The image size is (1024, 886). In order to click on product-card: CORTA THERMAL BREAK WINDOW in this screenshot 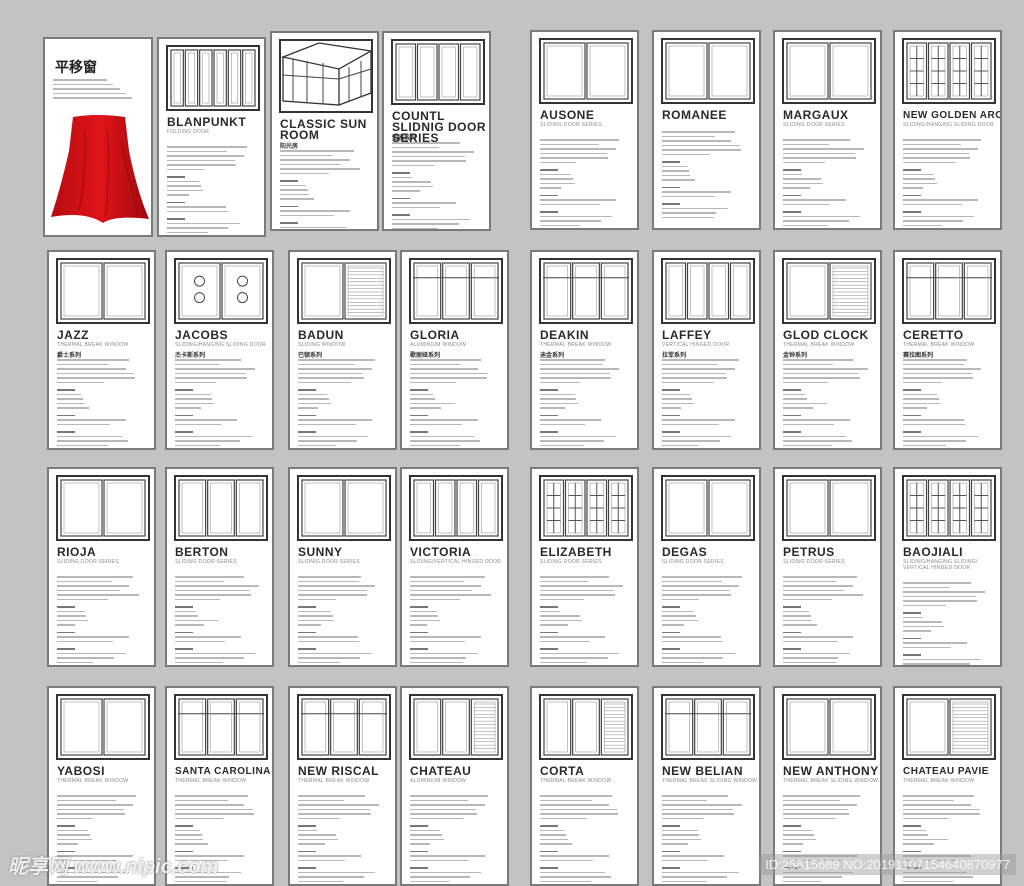, I will do `click(584, 786)`.